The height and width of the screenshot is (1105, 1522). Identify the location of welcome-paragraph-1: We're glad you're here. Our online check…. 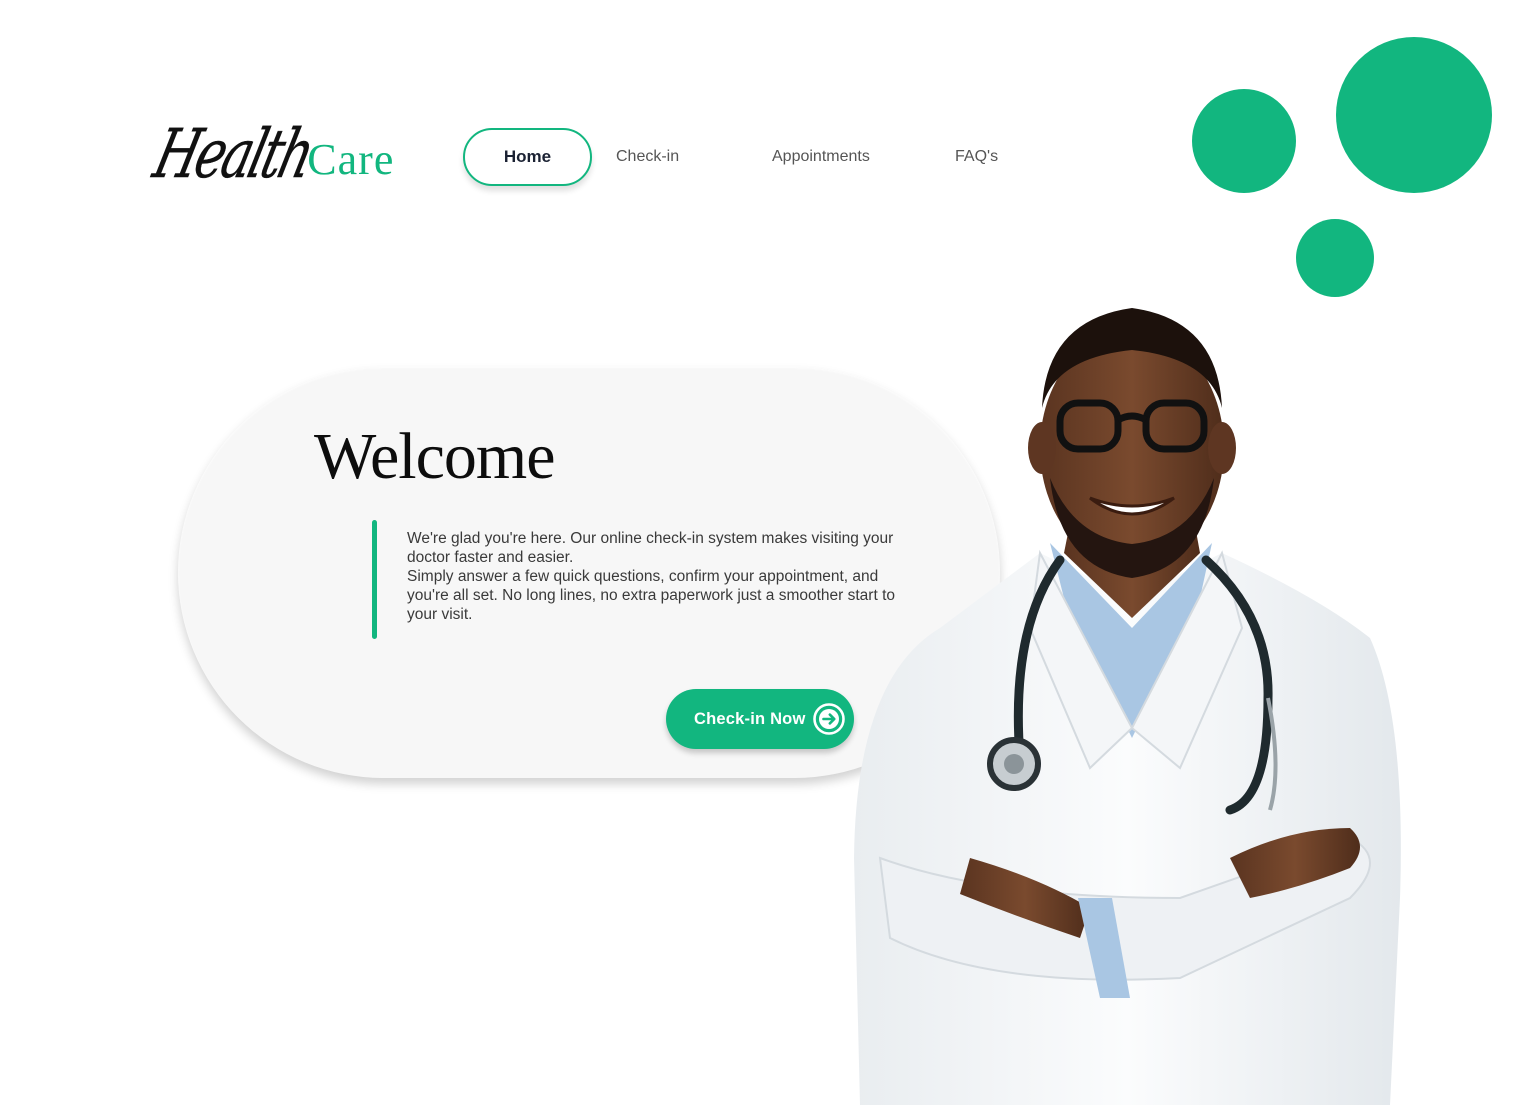
(650, 548).